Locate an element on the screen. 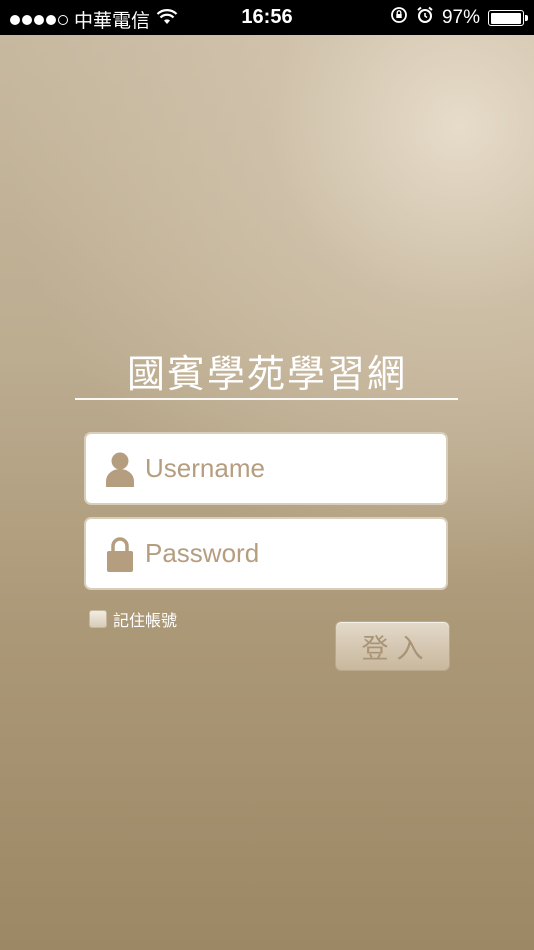  remember-account: 記住帳號 is located at coordinates (133, 619).